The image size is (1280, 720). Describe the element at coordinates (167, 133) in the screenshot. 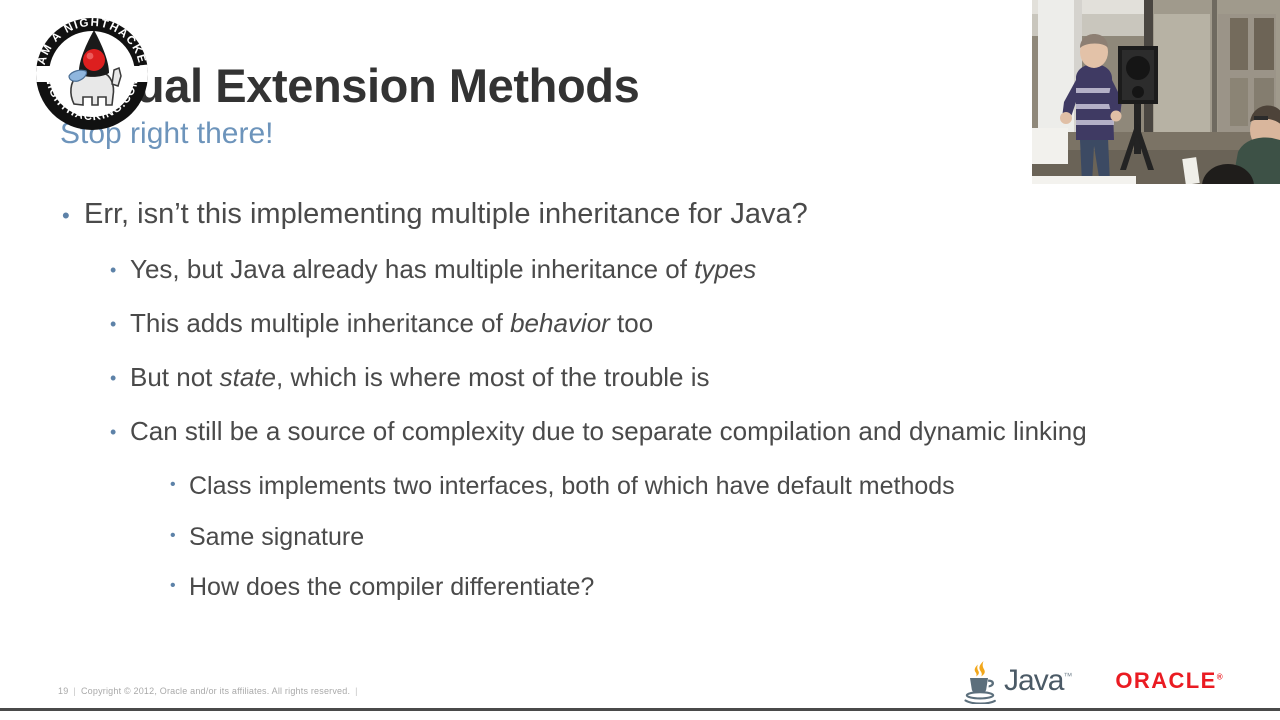

I see `page-subtitle: Stop right there!` at that location.